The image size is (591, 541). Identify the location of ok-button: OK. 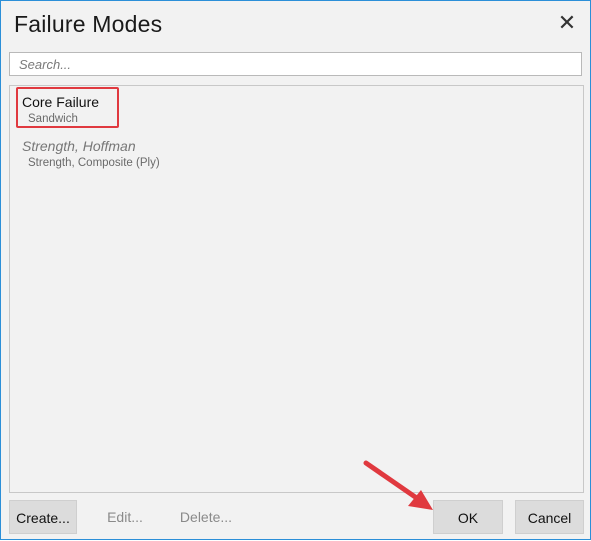
(468, 517).